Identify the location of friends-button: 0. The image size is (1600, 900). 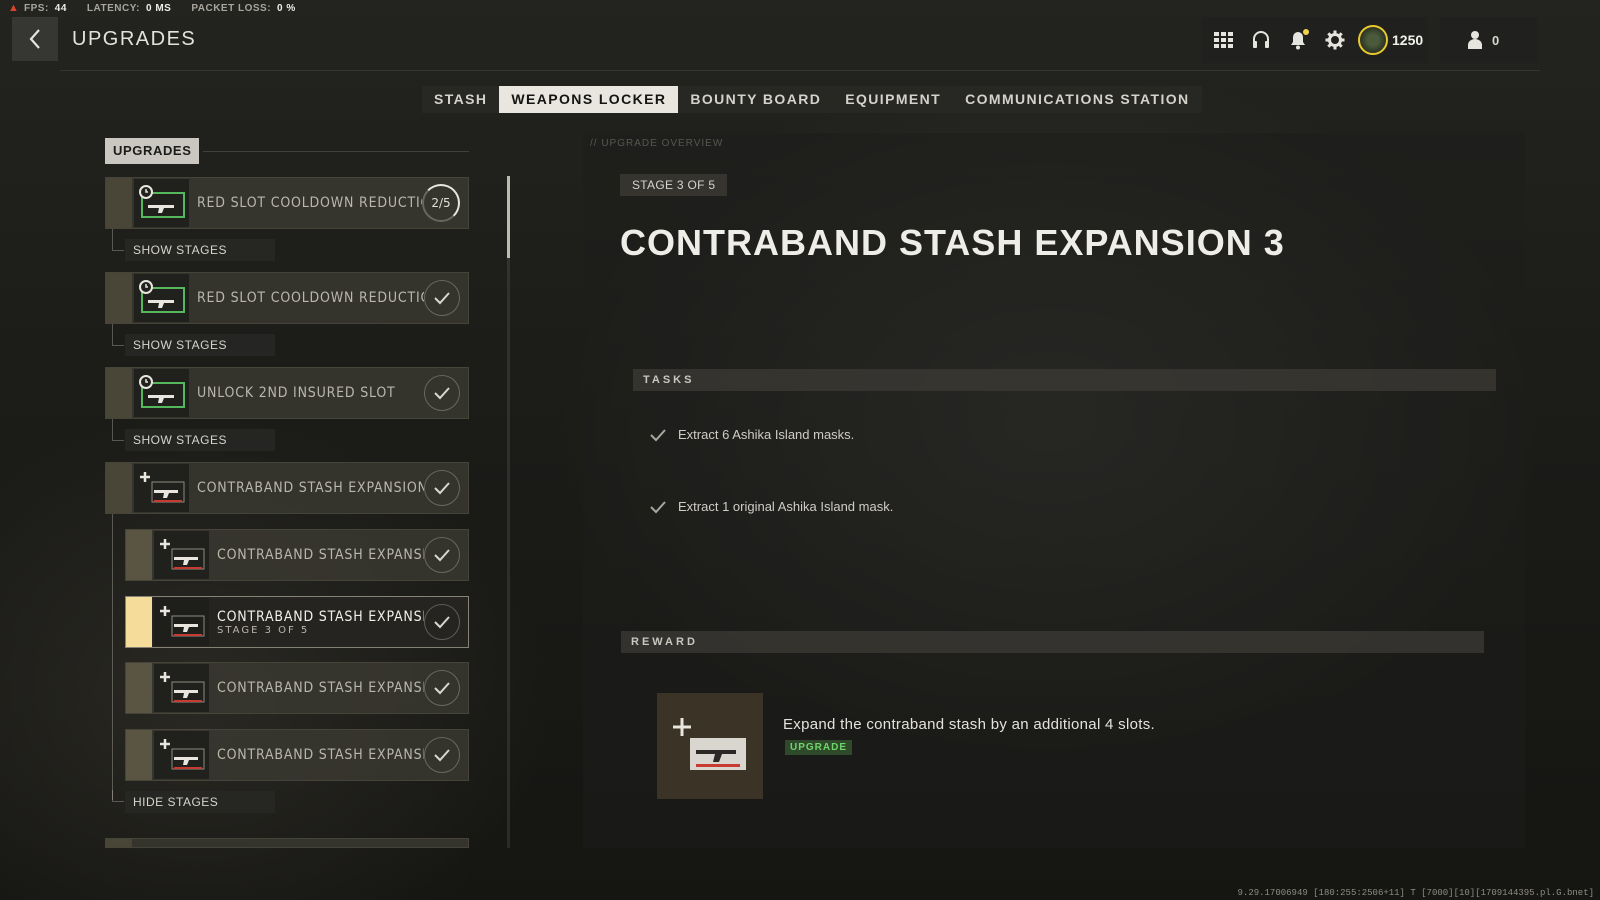
(1489, 40).